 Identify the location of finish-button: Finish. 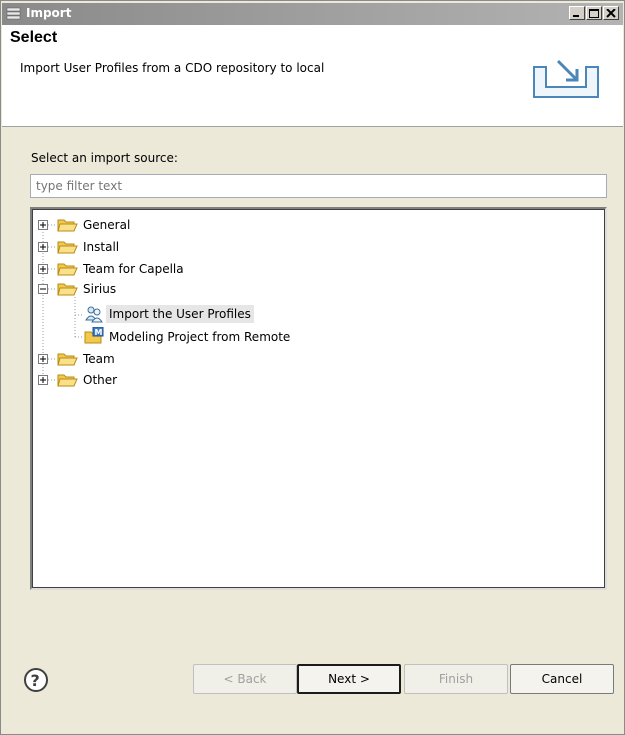
(456, 679).